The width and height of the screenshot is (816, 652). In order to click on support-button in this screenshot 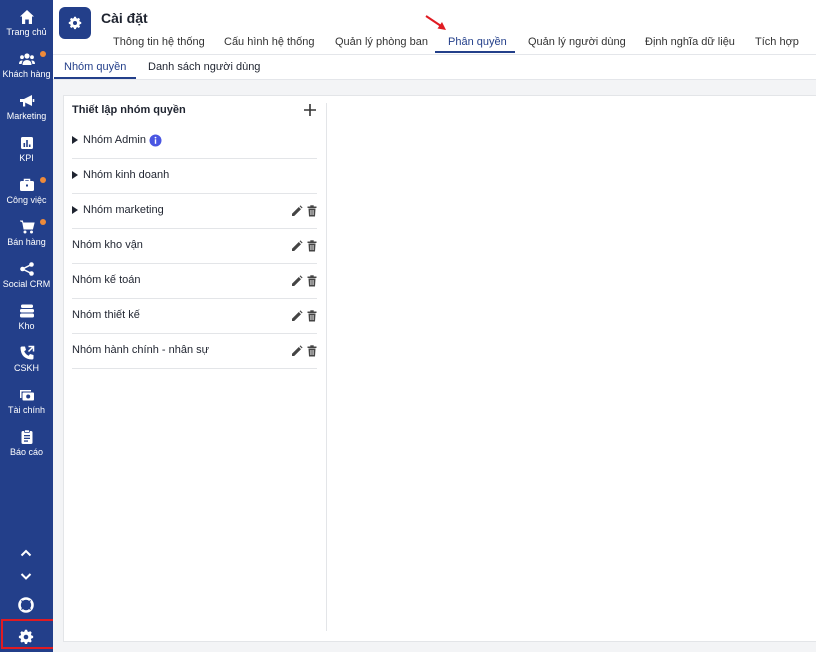, I will do `click(26, 605)`.